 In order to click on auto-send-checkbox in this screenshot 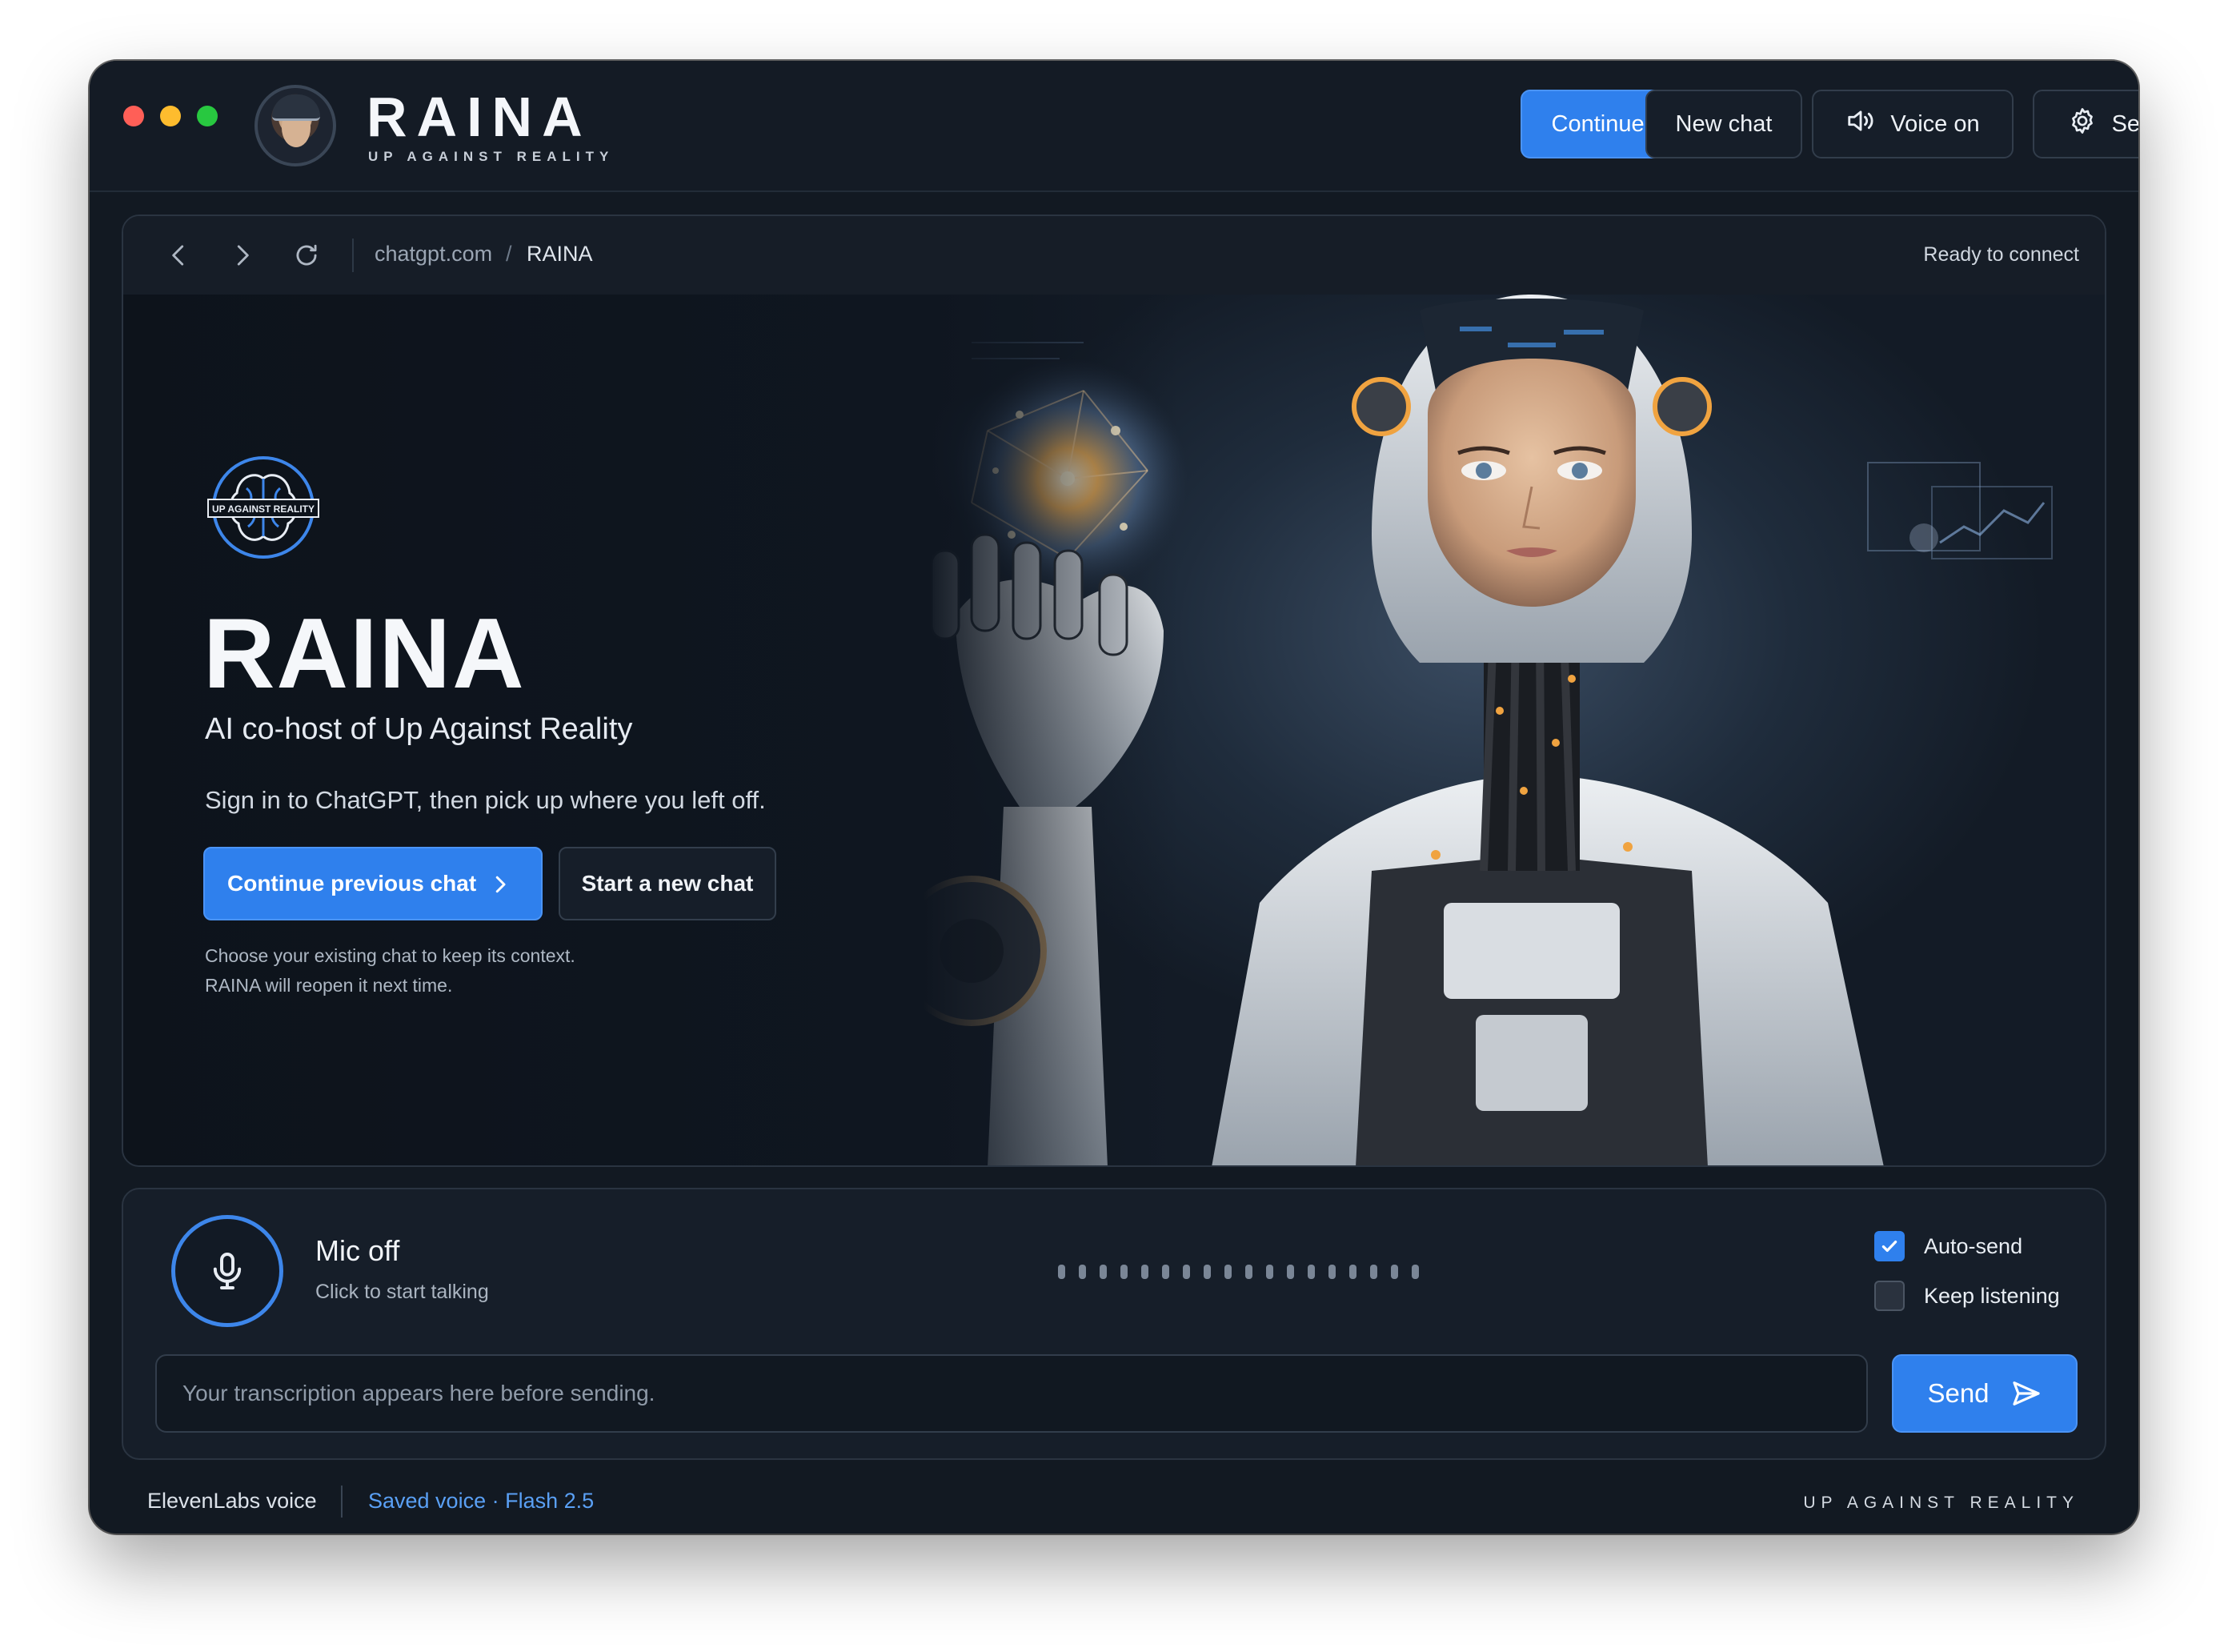, I will do `click(1889, 1246)`.